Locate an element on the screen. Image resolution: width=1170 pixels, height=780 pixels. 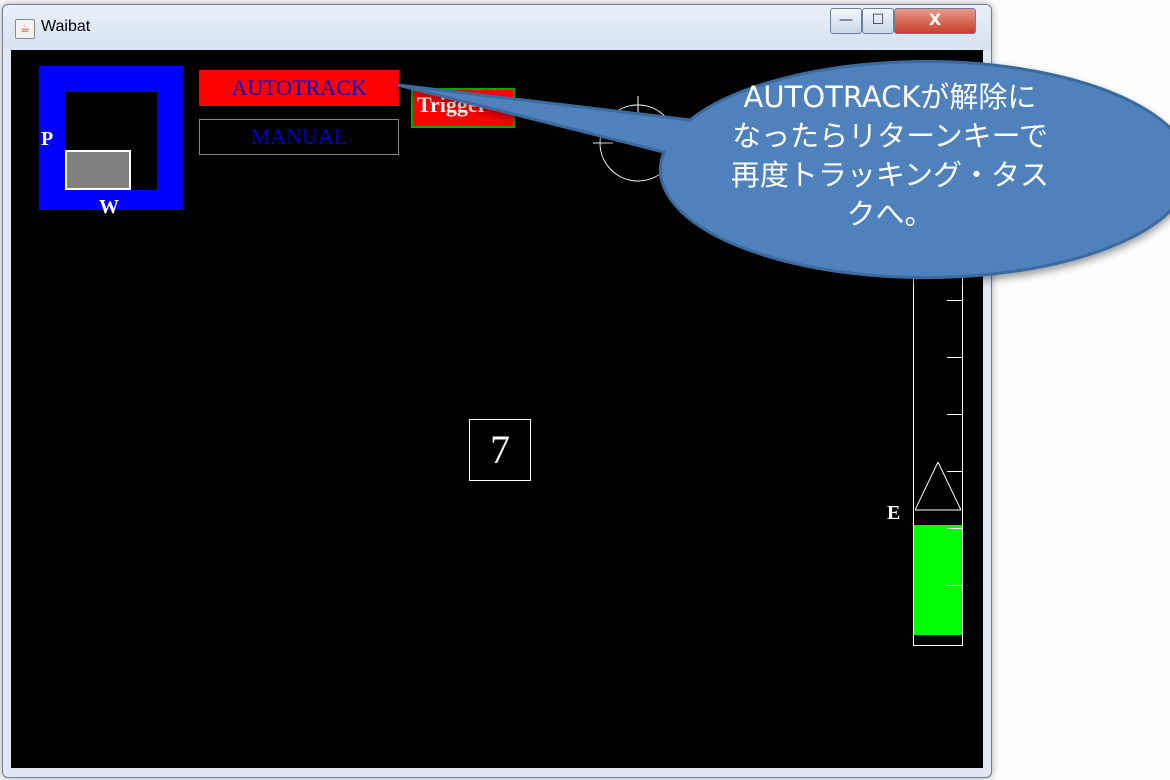
callout-line: 再度トラッキング・タス is located at coordinates (890, 175).